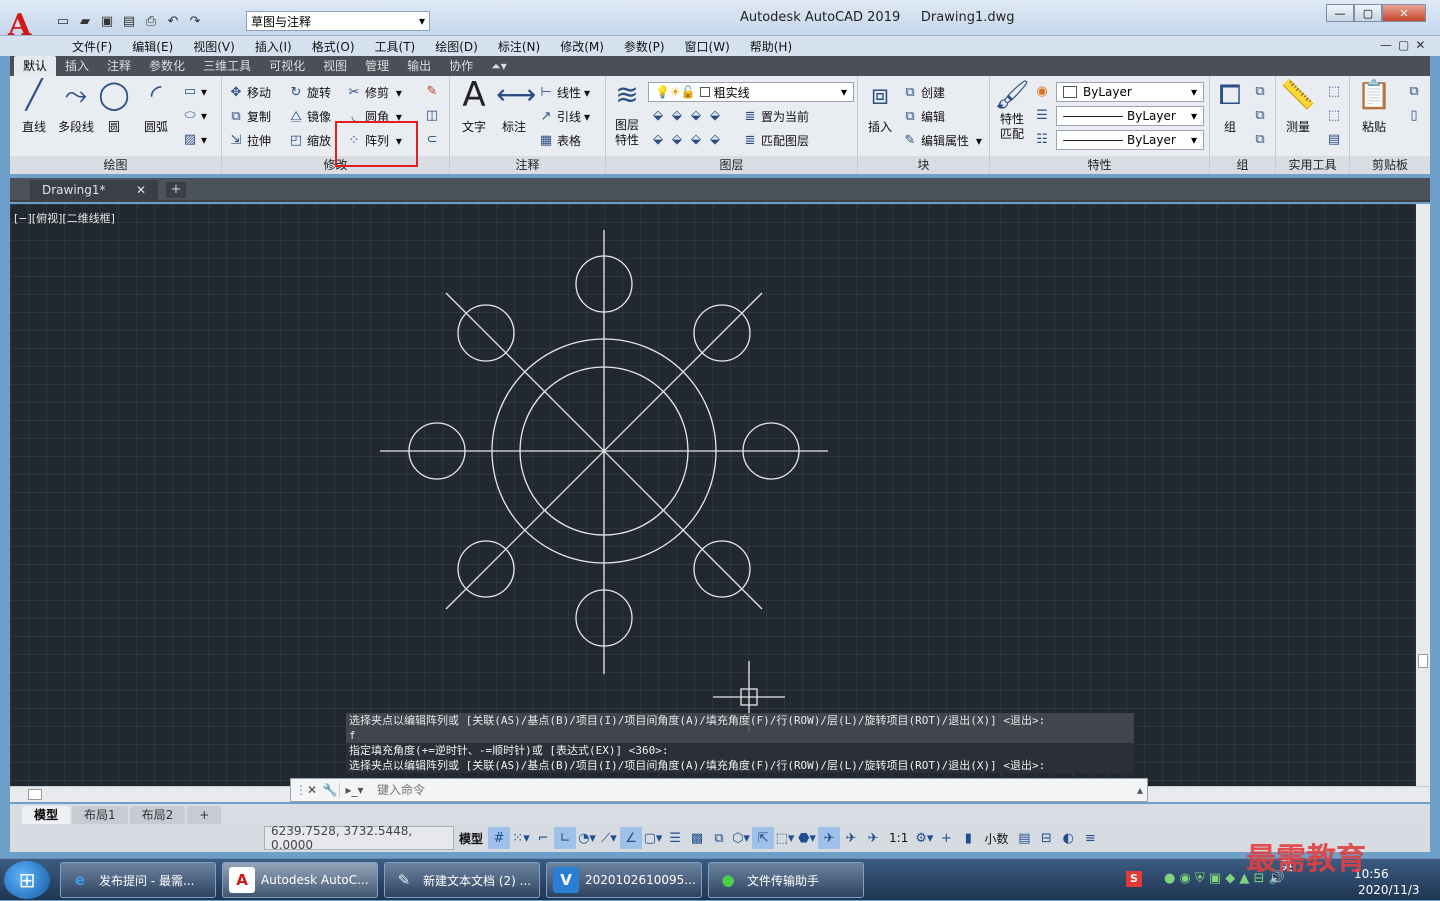  Describe the element at coordinates (1130, 116) in the screenshot. I see `linetype-dropdown: ByLayer ▾` at that location.